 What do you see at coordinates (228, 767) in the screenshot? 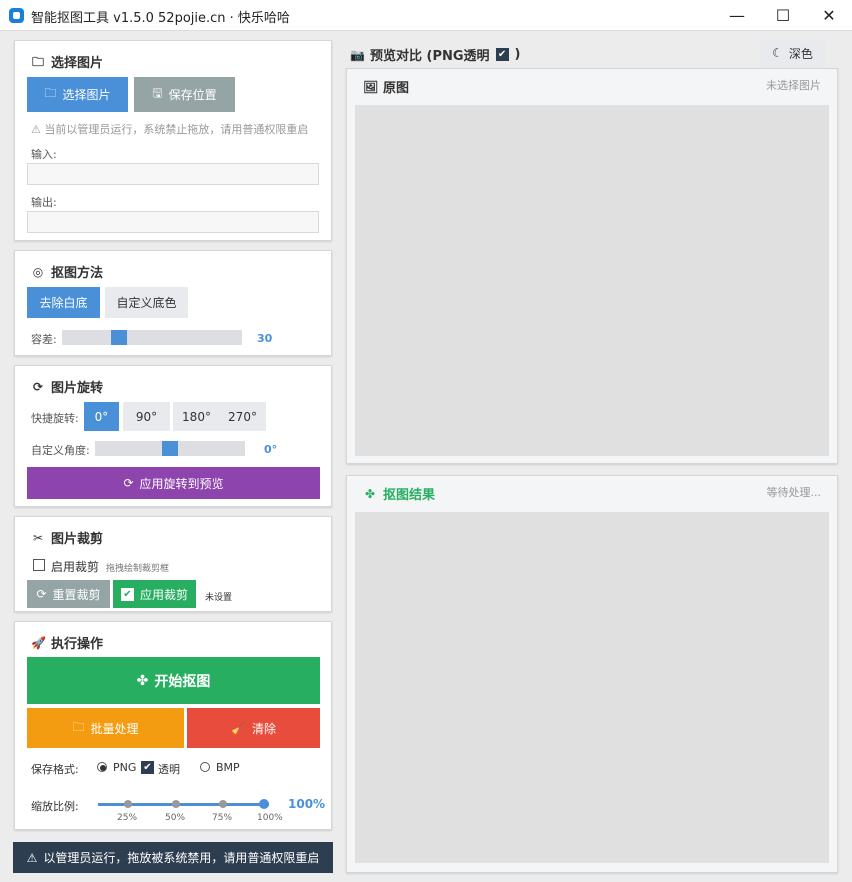
I see `format-bmp-label: BMP` at bounding box center [228, 767].